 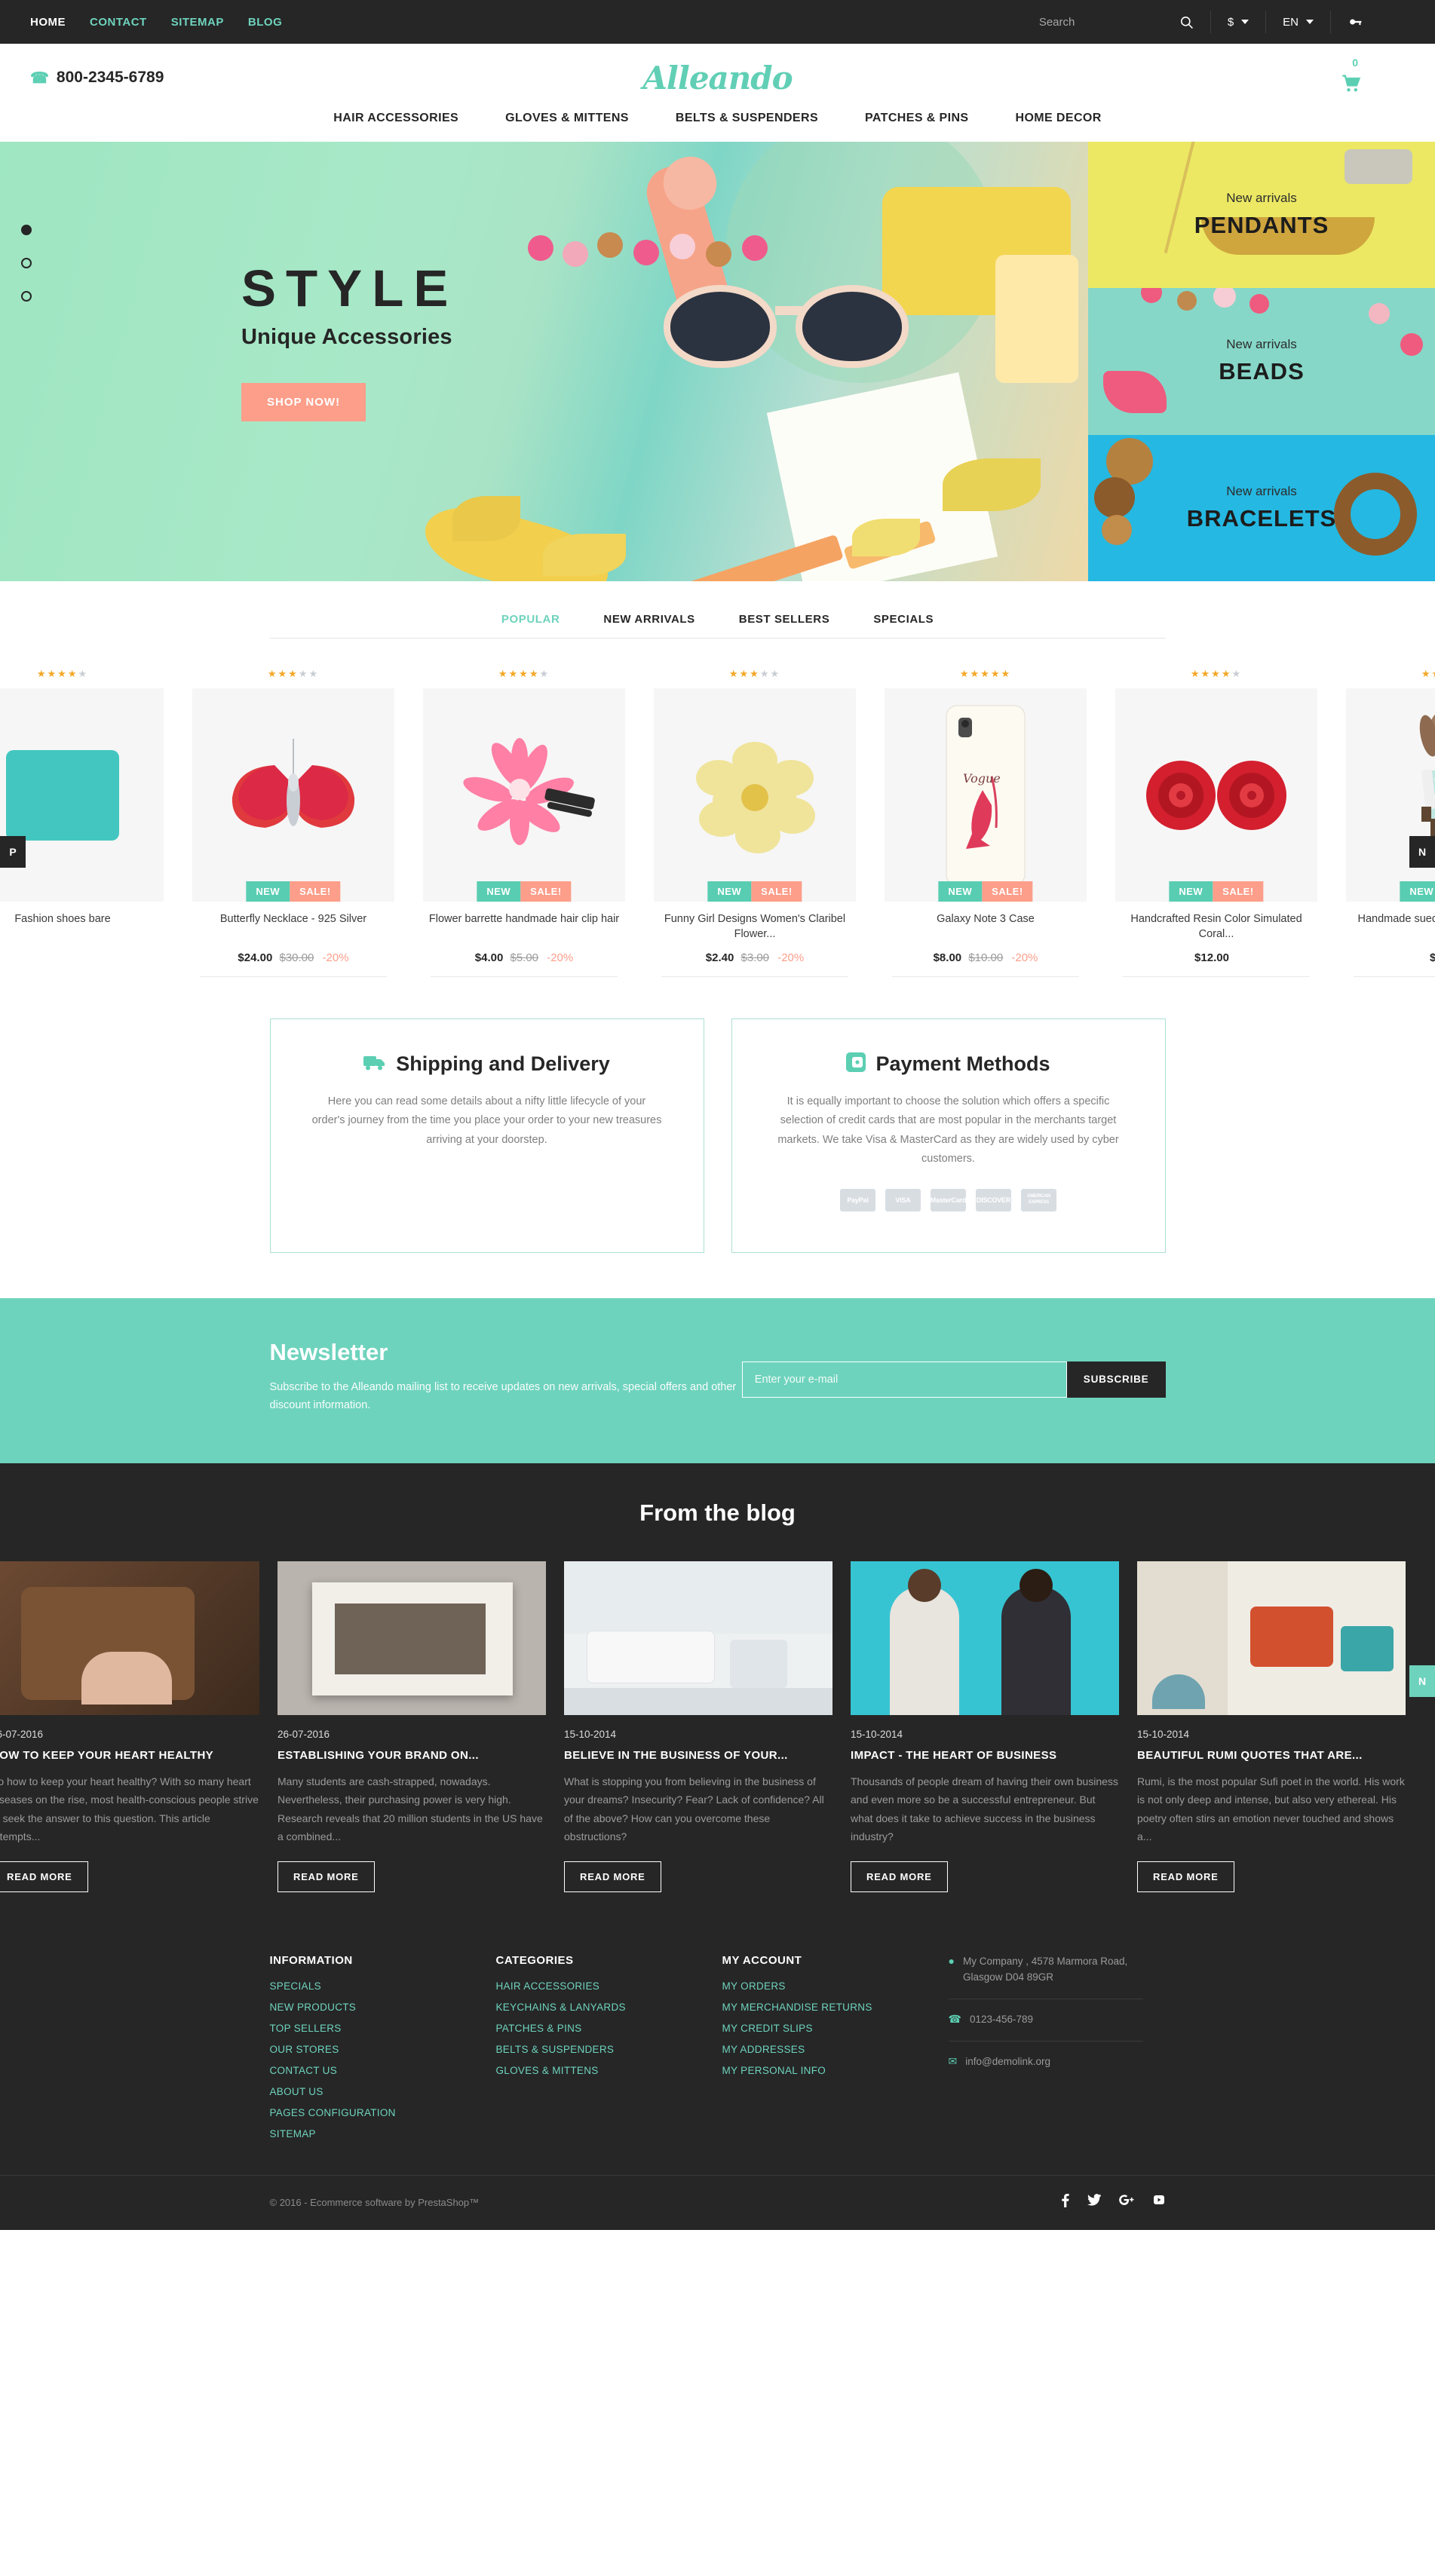 What do you see at coordinates (904, 1379) in the screenshot?
I see `newsletter-email-input` at bounding box center [904, 1379].